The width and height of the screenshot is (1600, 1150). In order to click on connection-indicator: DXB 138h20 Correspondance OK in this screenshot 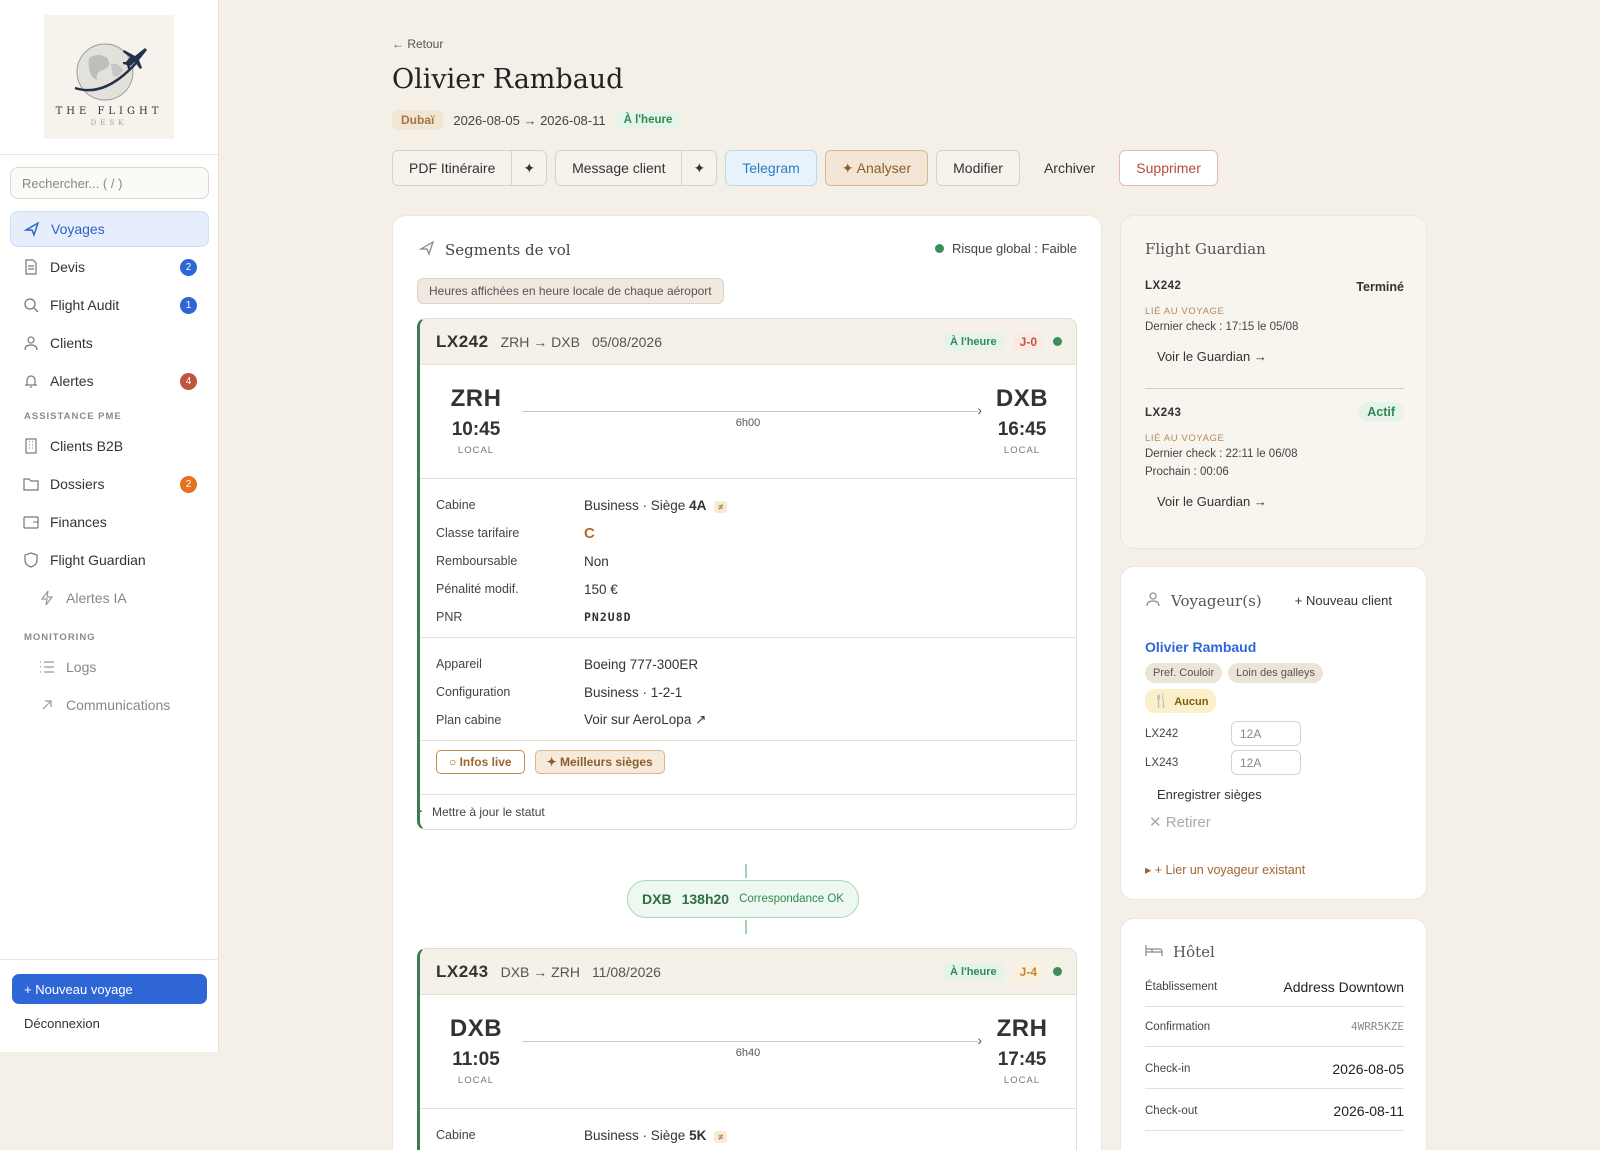, I will do `click(747, 899)`.